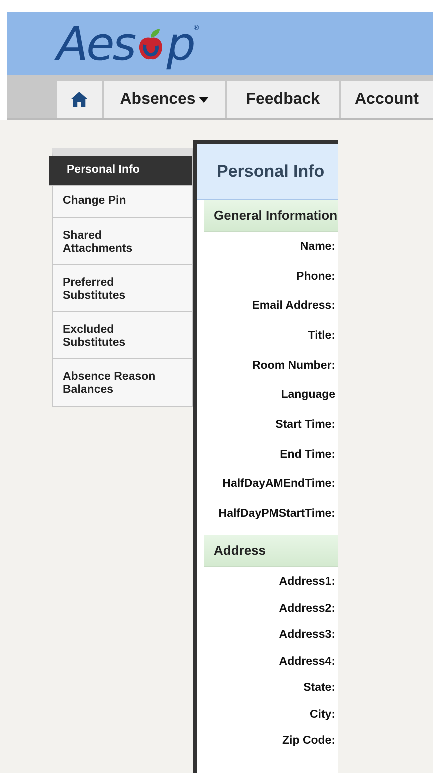  I want to click on home-tab, so click(79, 99).